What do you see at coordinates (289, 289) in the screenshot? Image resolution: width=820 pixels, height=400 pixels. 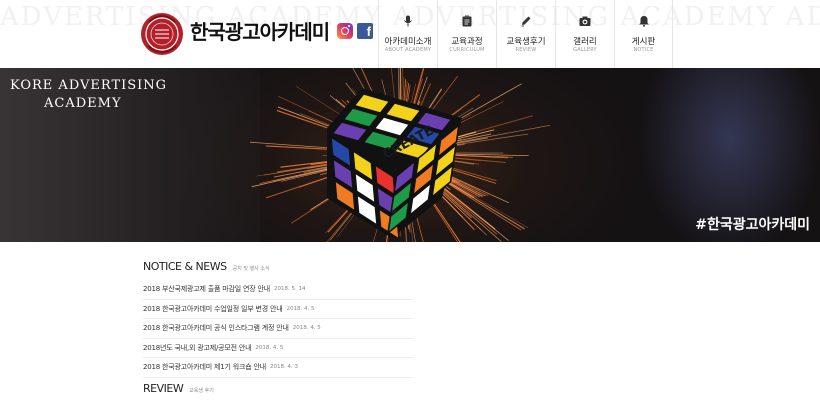 I see `notice-item-date: 2018. 5. 14` at bounding box center [289, 289].